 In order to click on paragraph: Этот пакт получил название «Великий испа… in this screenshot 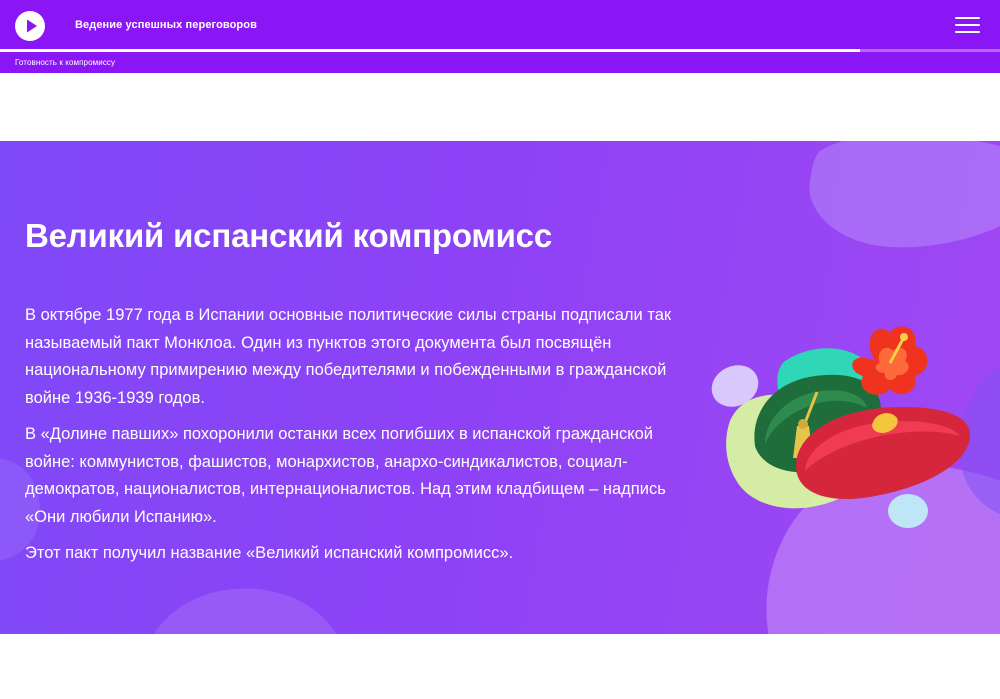, I will do `click(269, 553)`.